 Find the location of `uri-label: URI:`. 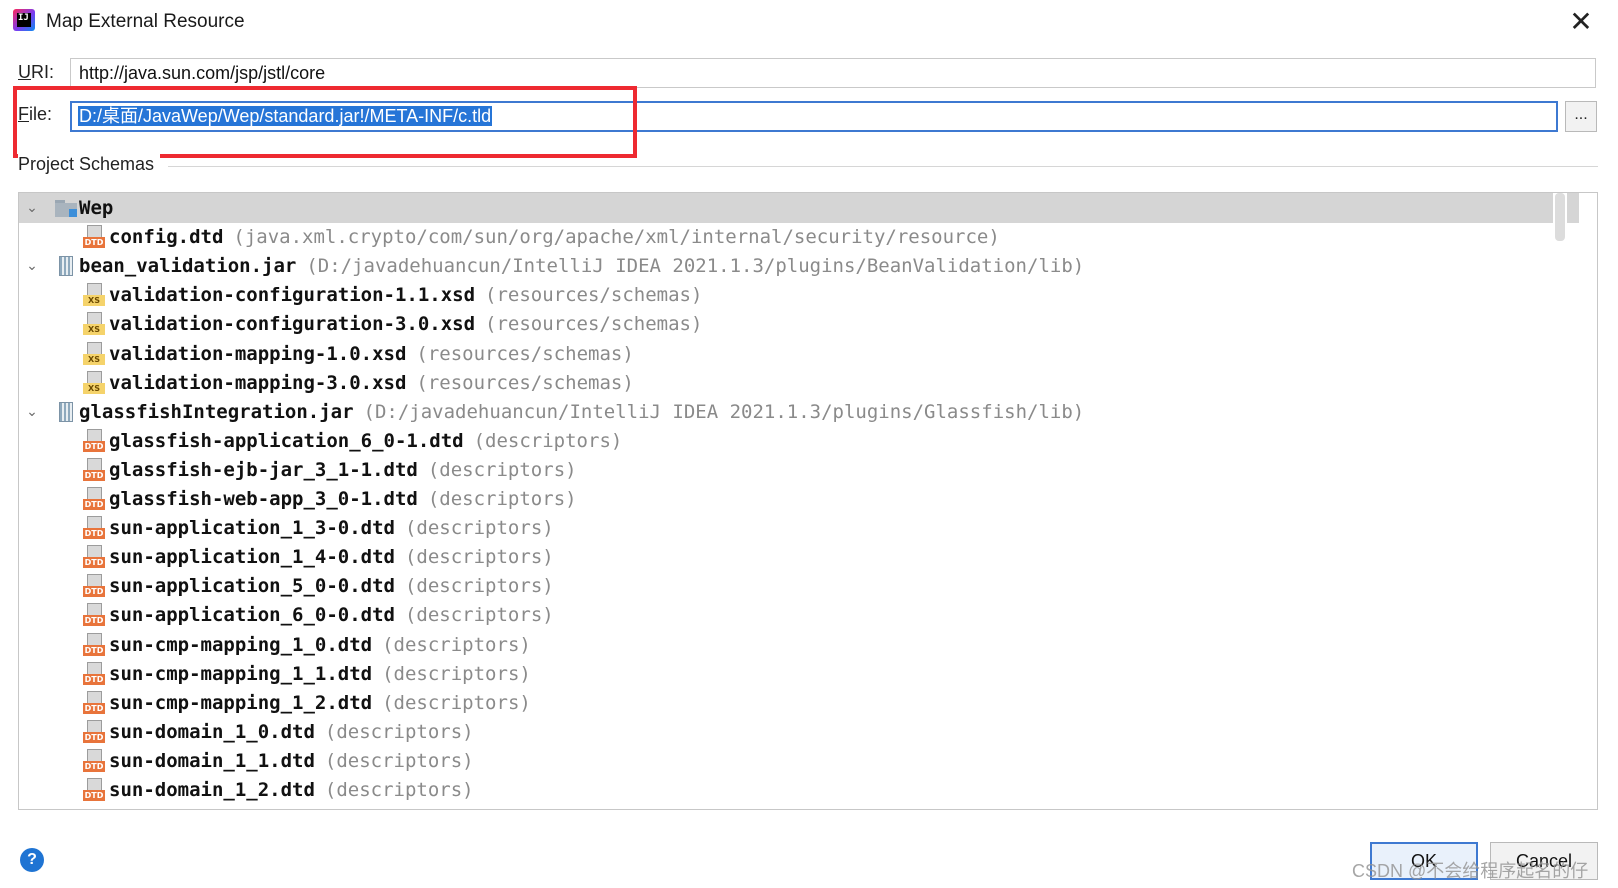

uri-label: URI: is located at coordinates (36, 72).